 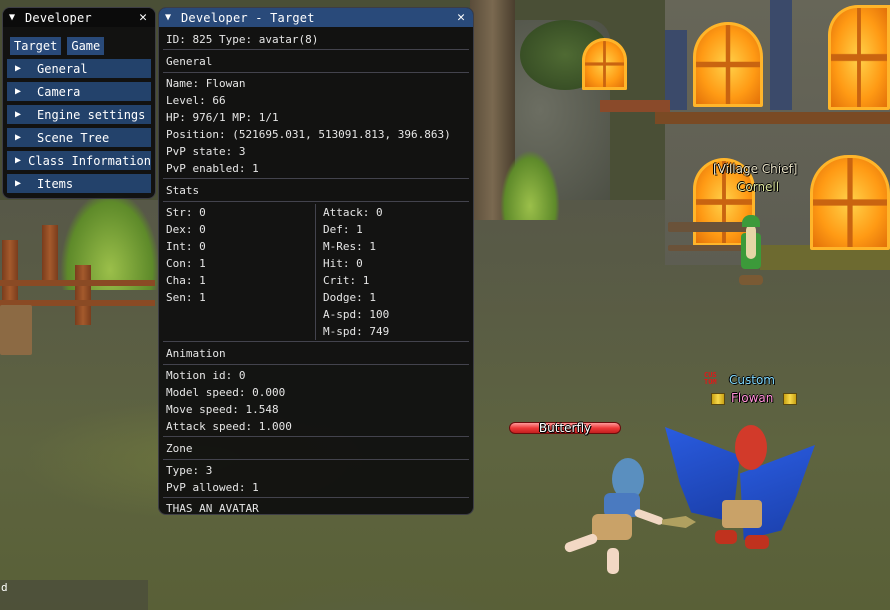 What do you see at coordinates (212, 508) in the screenshot?
I see `target-footer-text: THAS AN AVATAR` at bounding box center [212, 508].